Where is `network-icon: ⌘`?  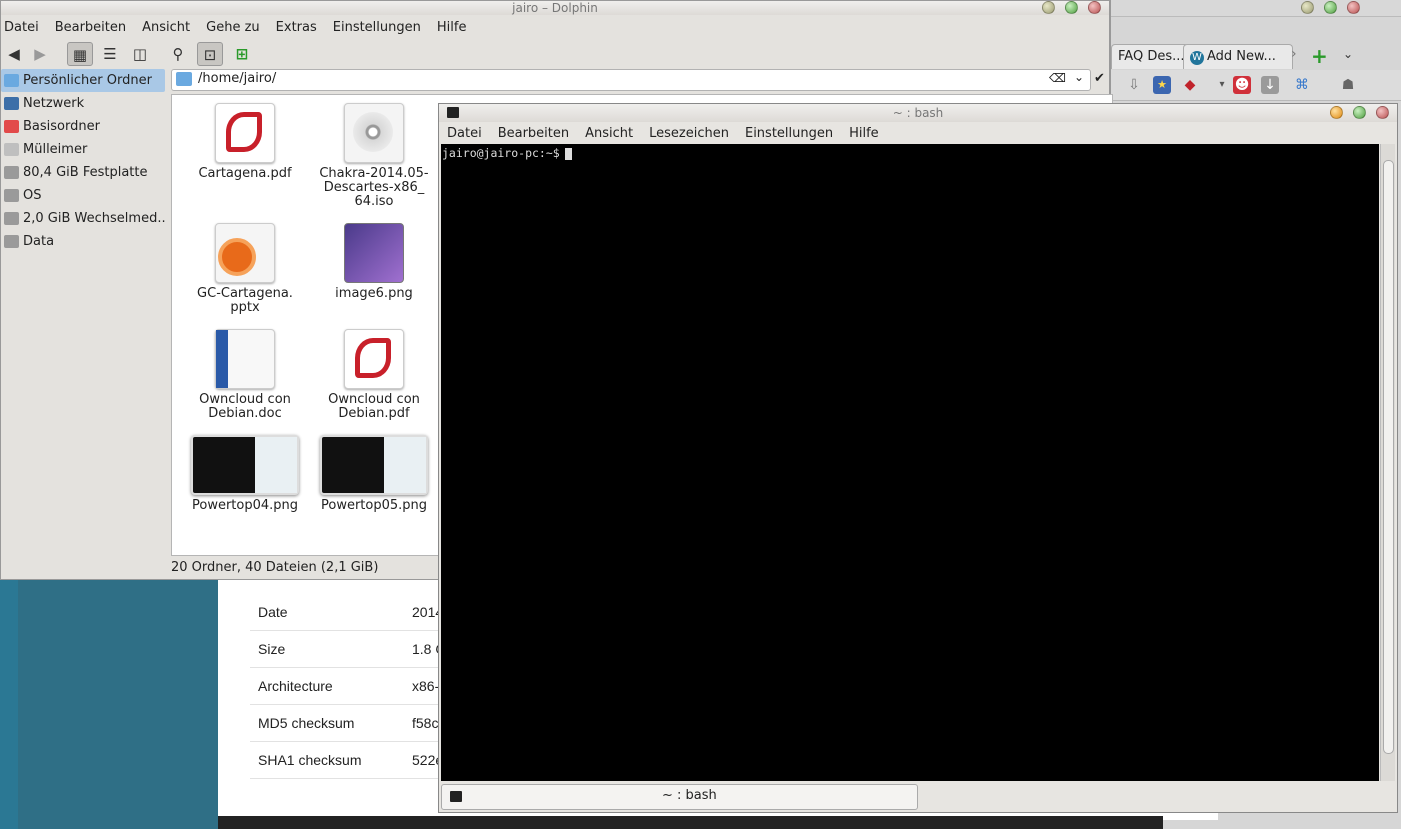
network-icon: ⌘ is located at coordinates (1302, 85).